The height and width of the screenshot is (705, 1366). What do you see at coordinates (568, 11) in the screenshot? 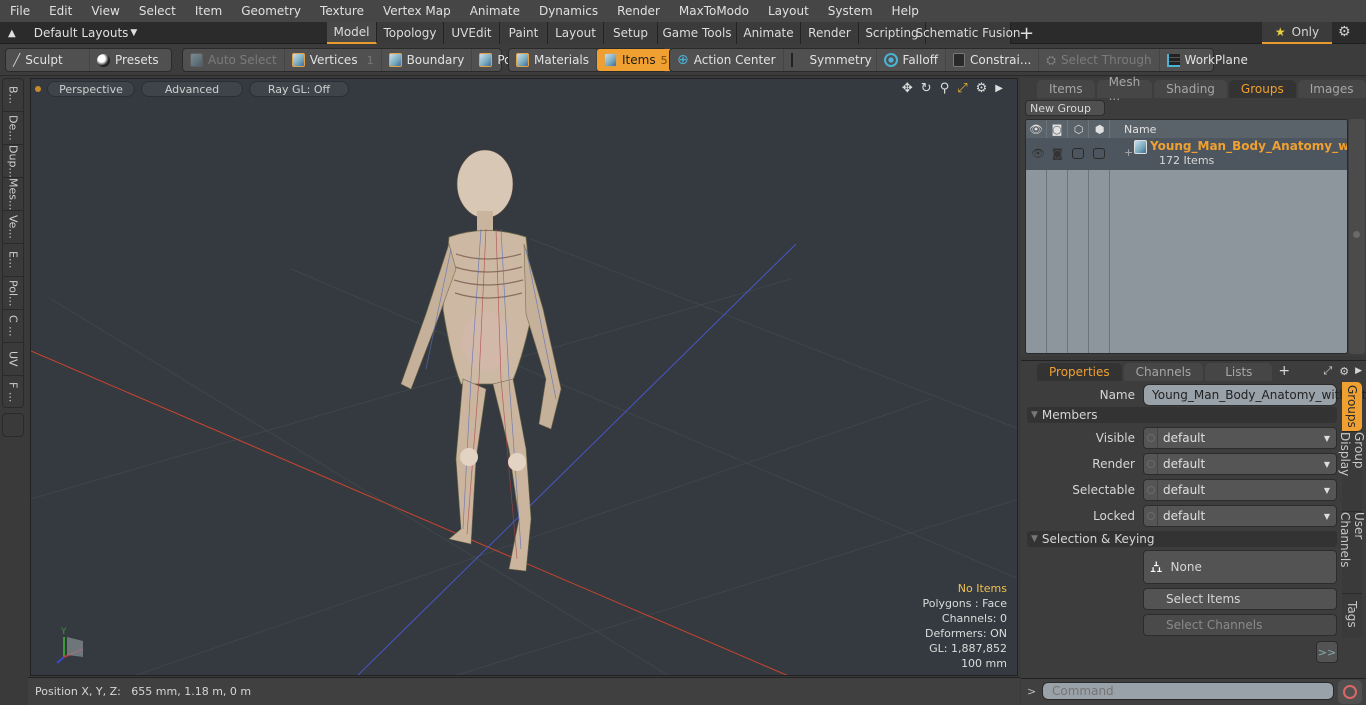
I see `menu-dynamics: Dynamics` at bounding box center [568, 11].